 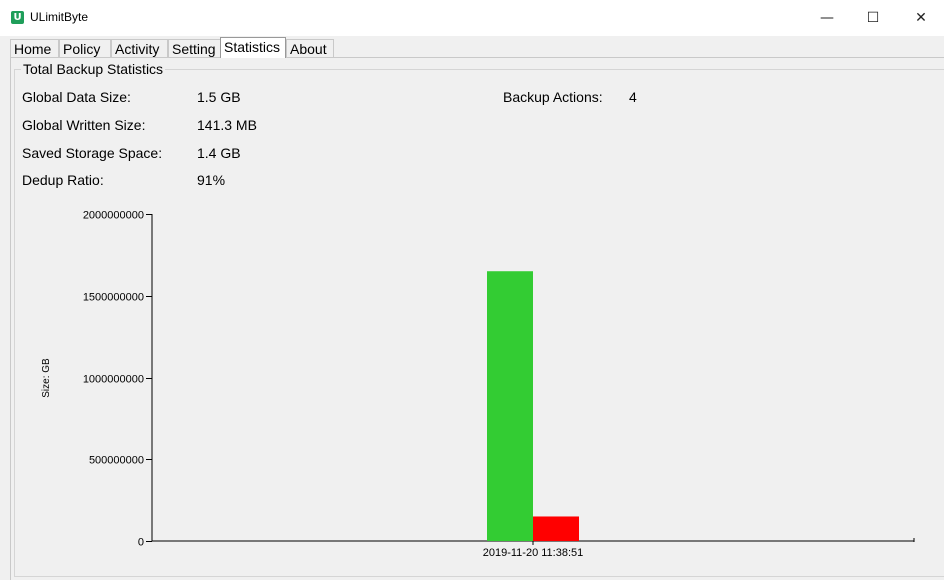 What do you see at coordinates (253, 47) in the screenshot?
I see `tab-statistics: Statistics` at bounding box center [253, 47].